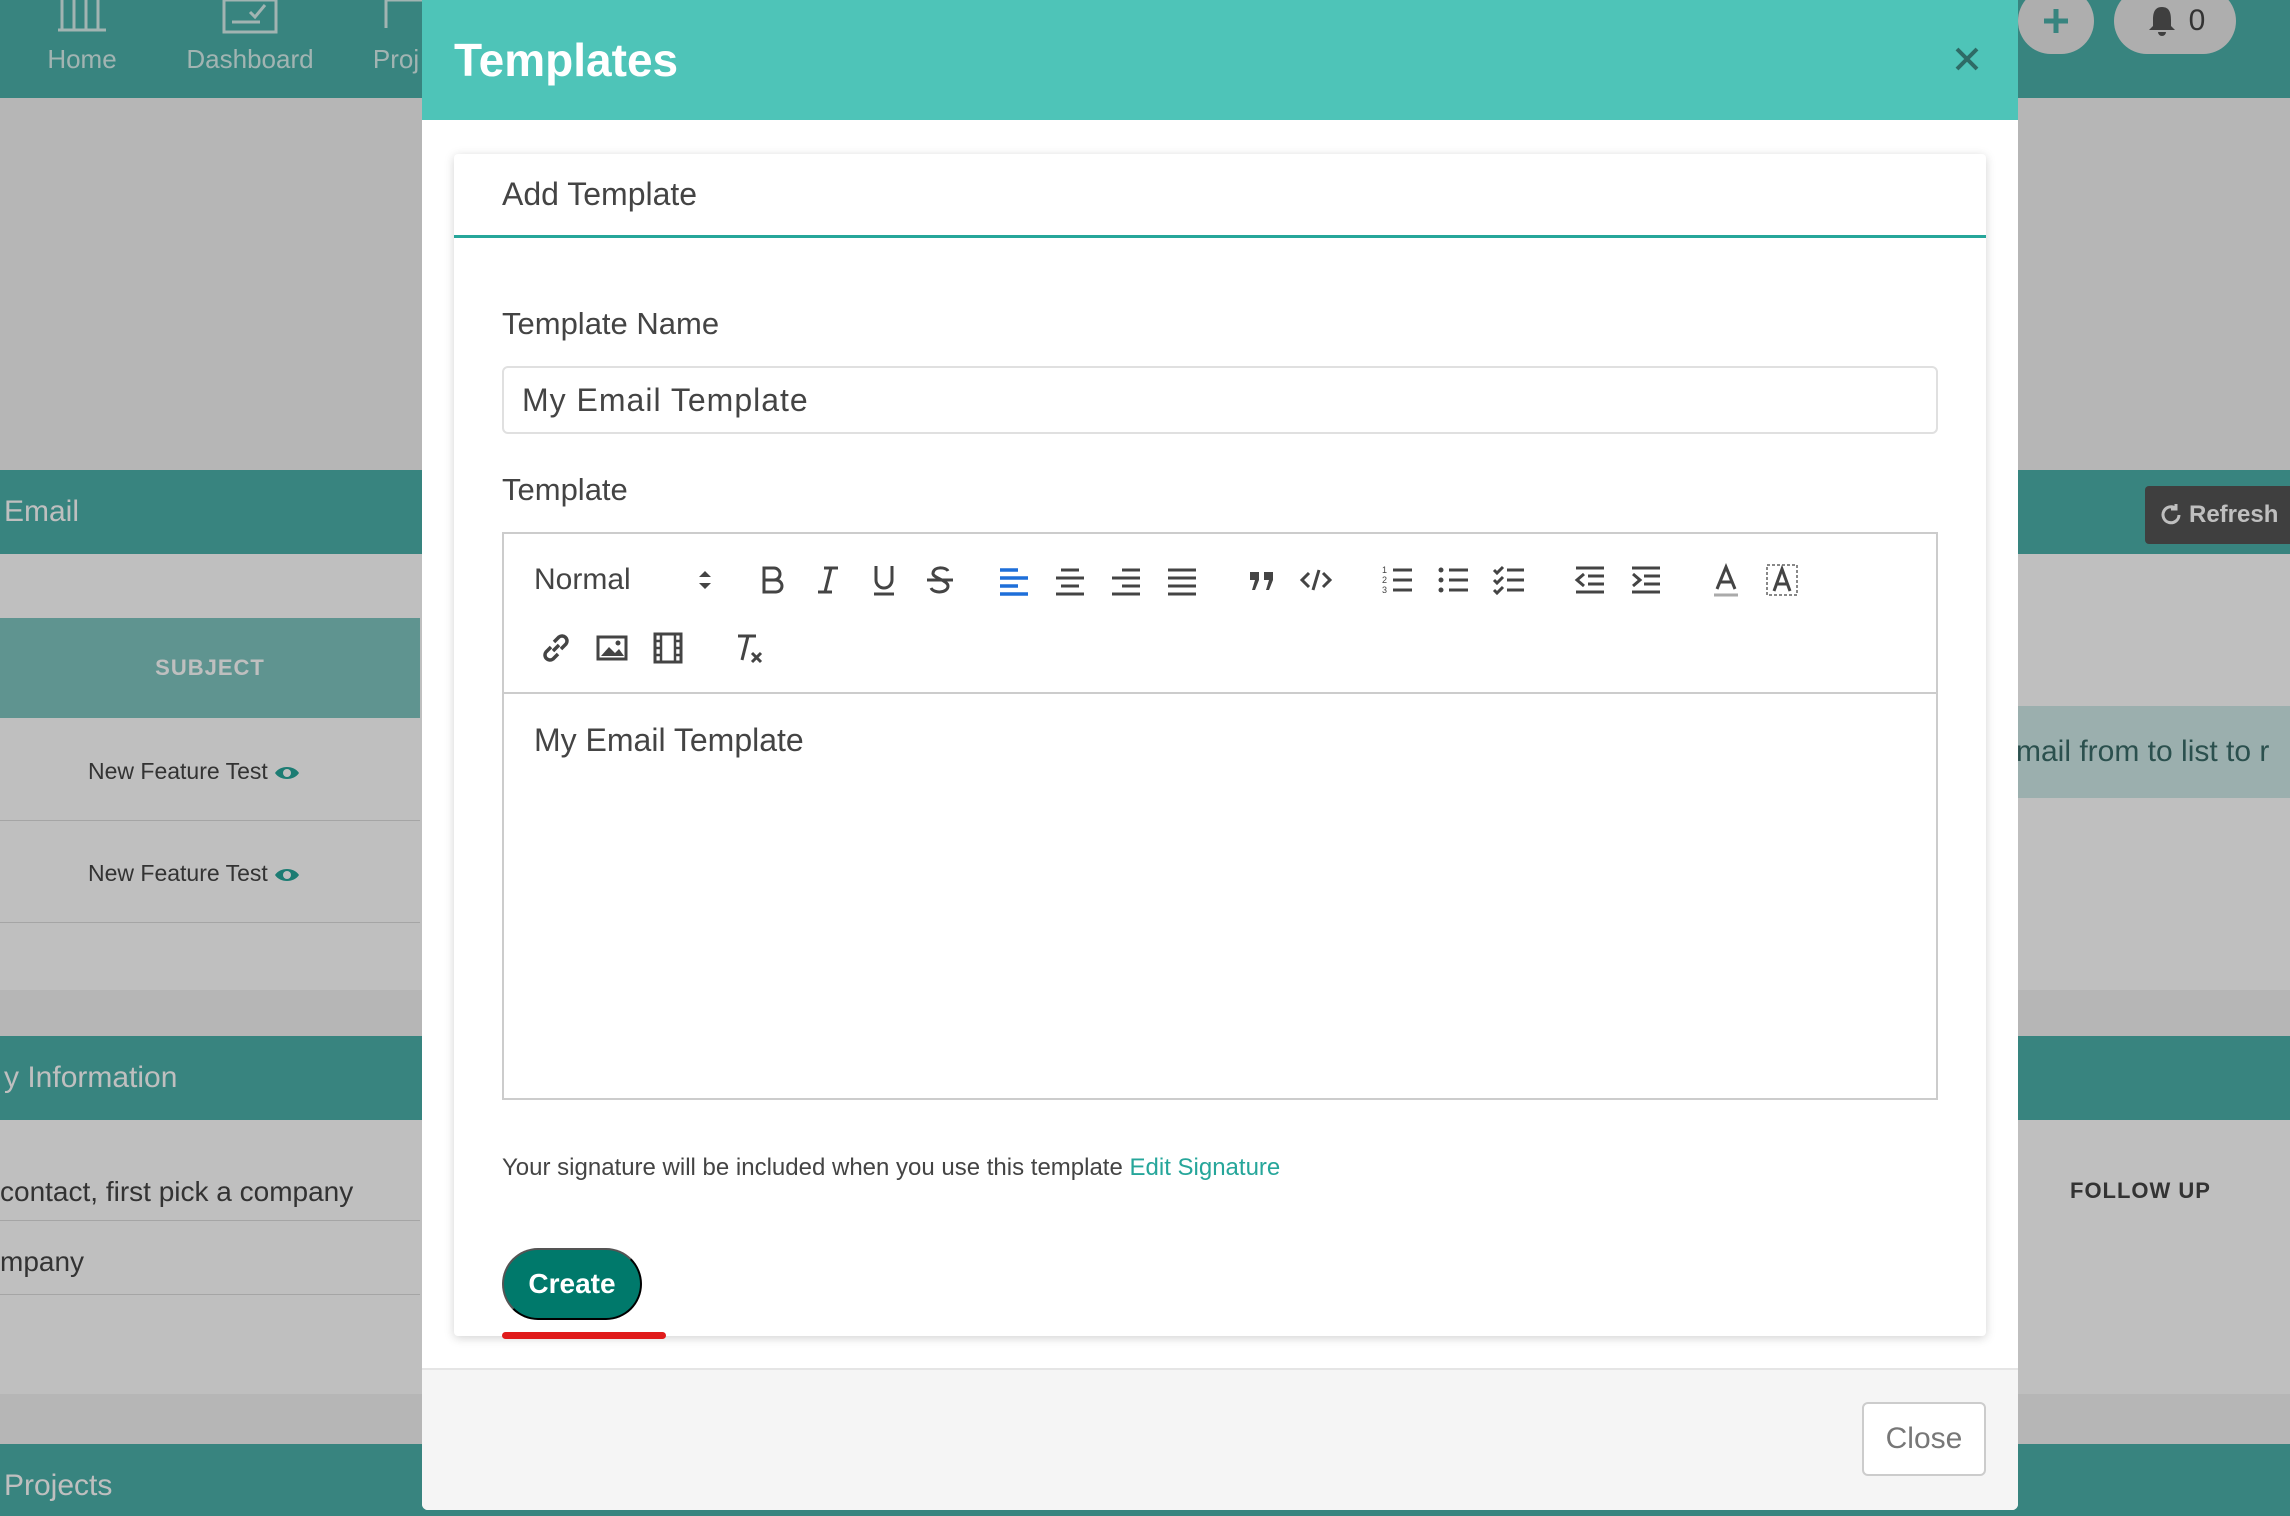 The width and height of the screenshot is (2290, 1516). I want to click on align-center-button, so click(1070, 580).